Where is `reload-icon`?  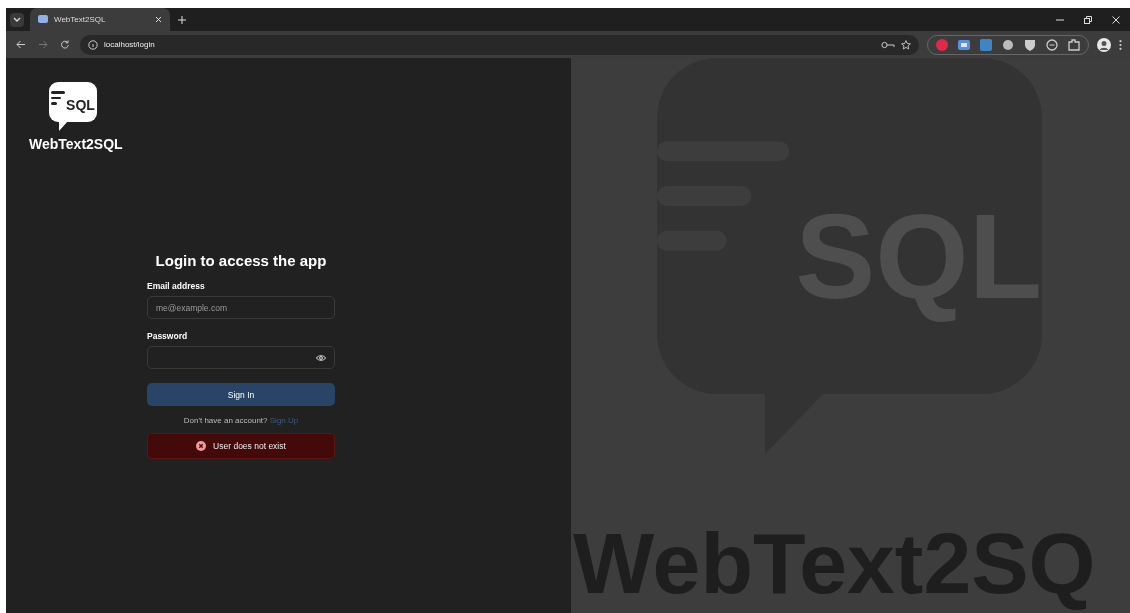
reload-icon is located at coordinates (65, 44).